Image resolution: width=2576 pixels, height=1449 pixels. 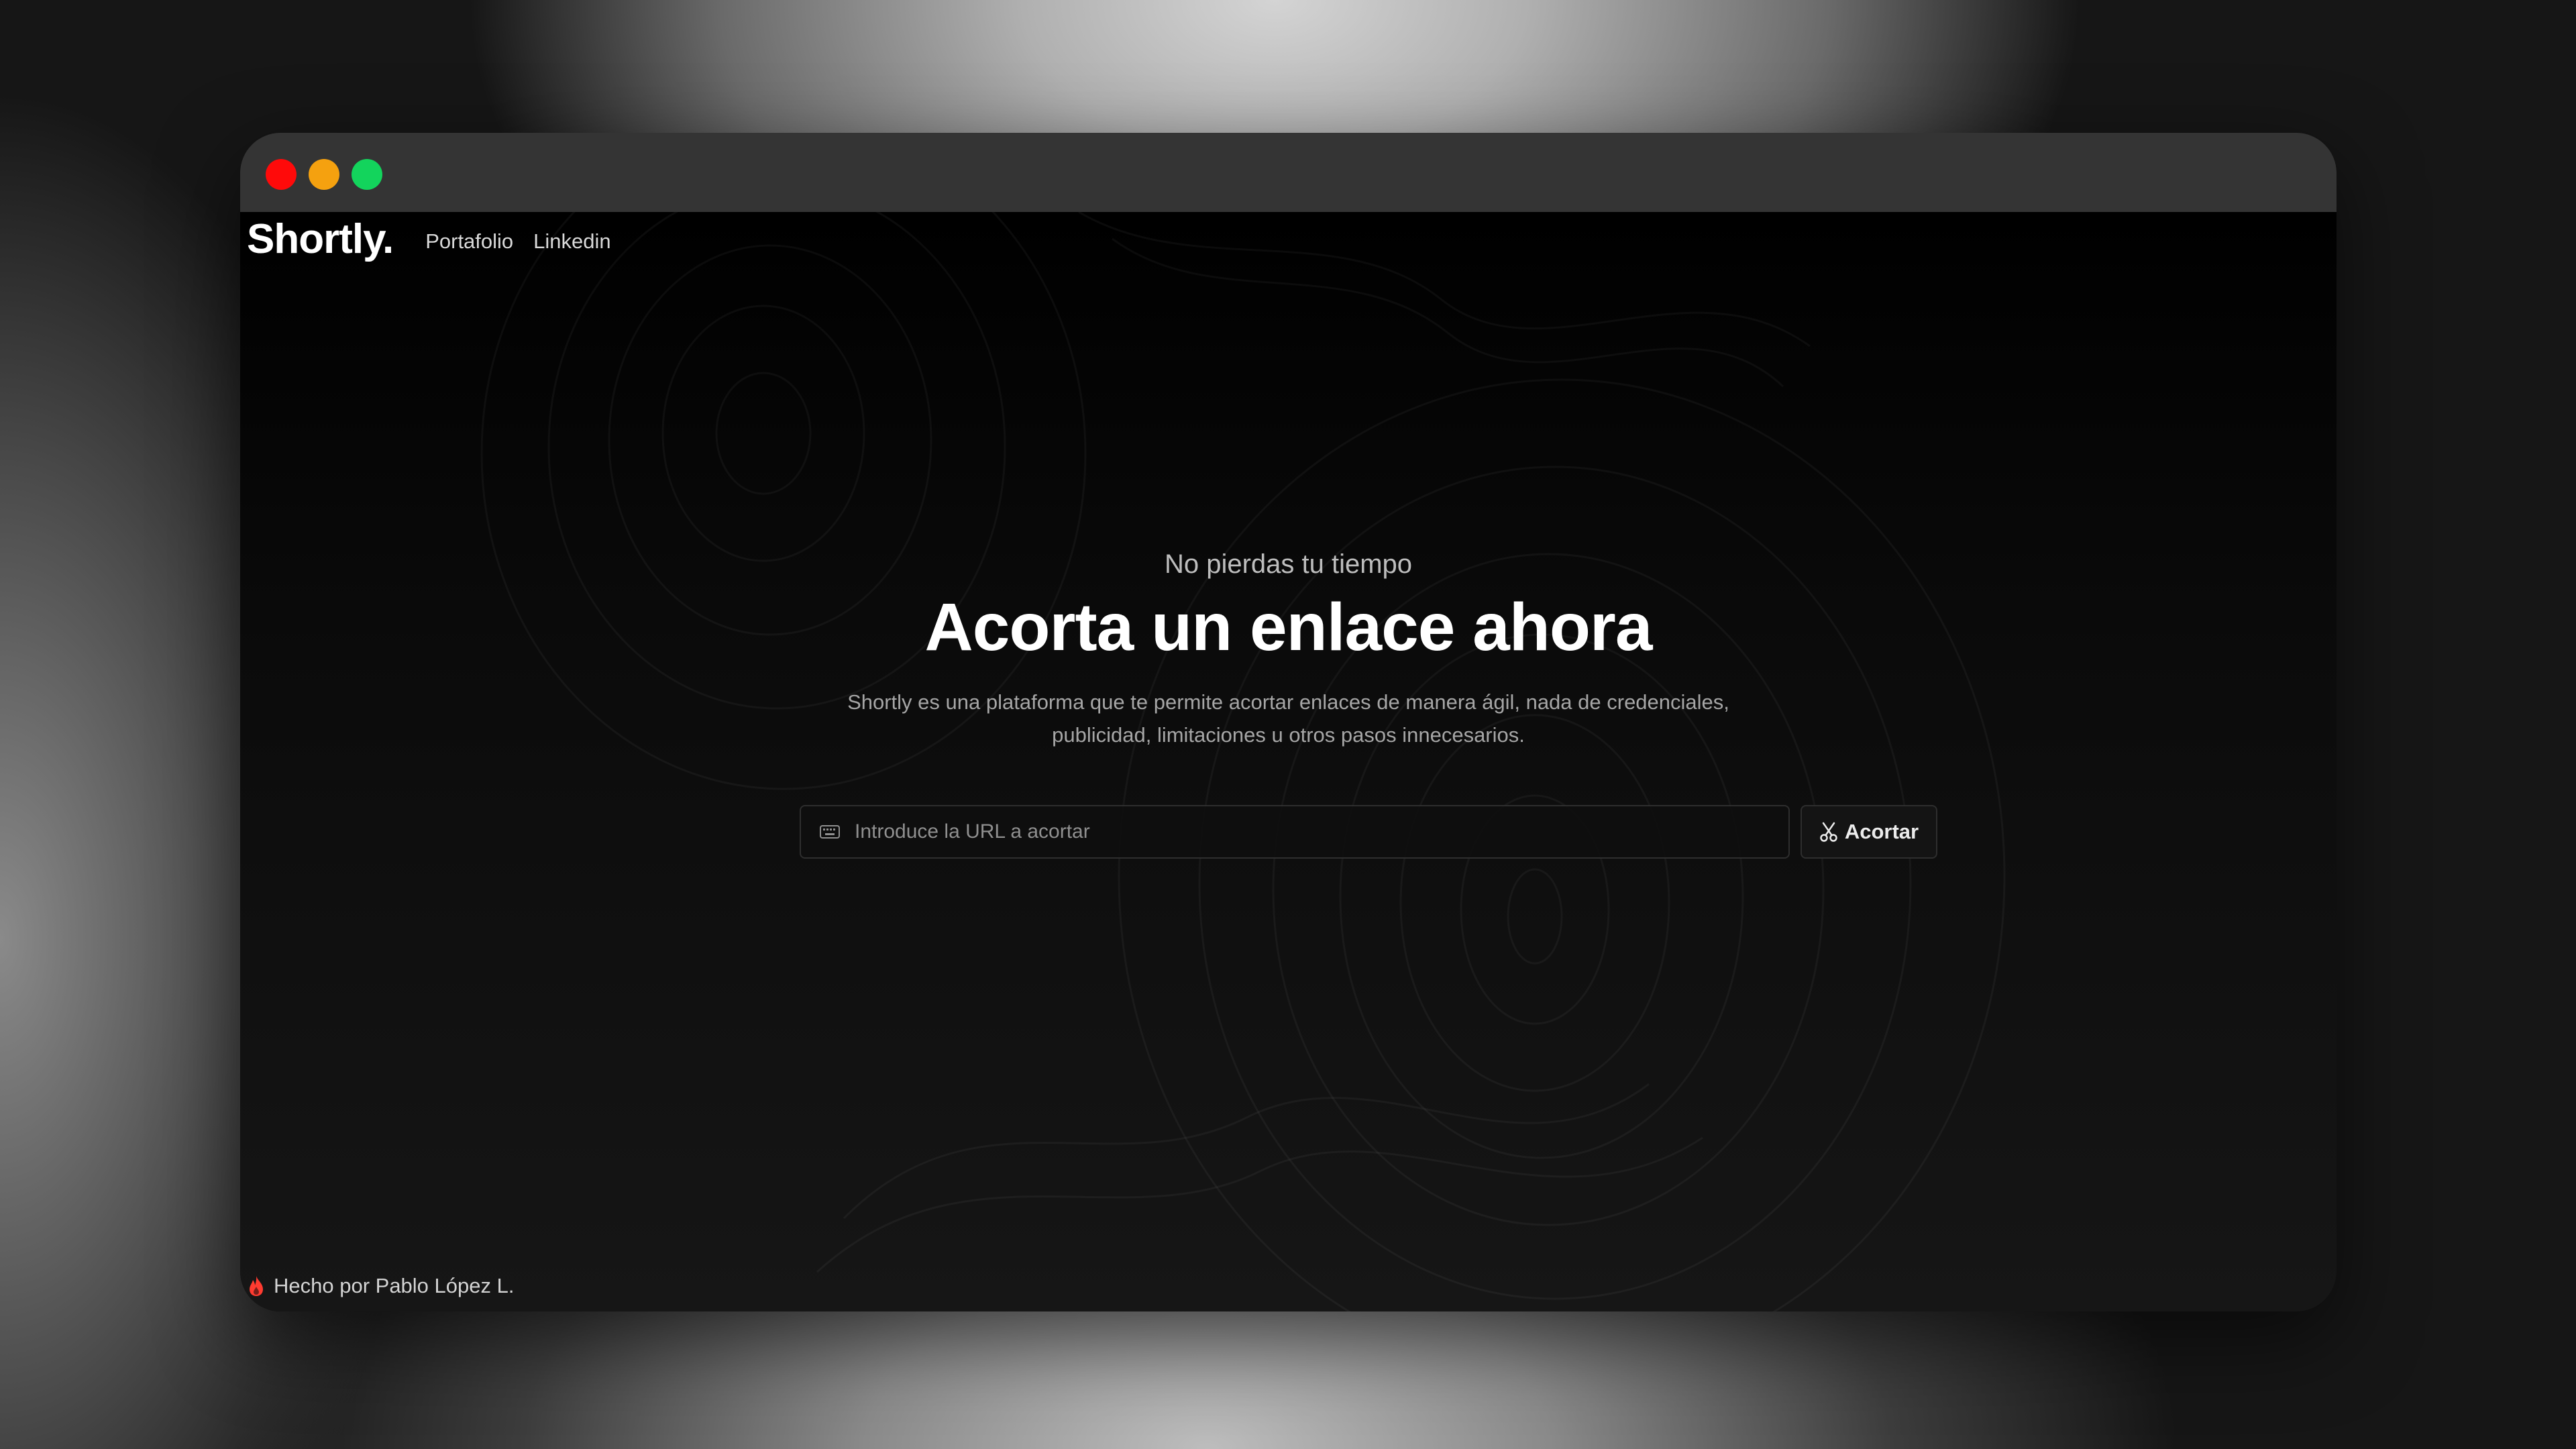 What do you see at coordinates (830, 832) in the screenshot?
I see `keyboard-icon` at bounding box center [830, 832].